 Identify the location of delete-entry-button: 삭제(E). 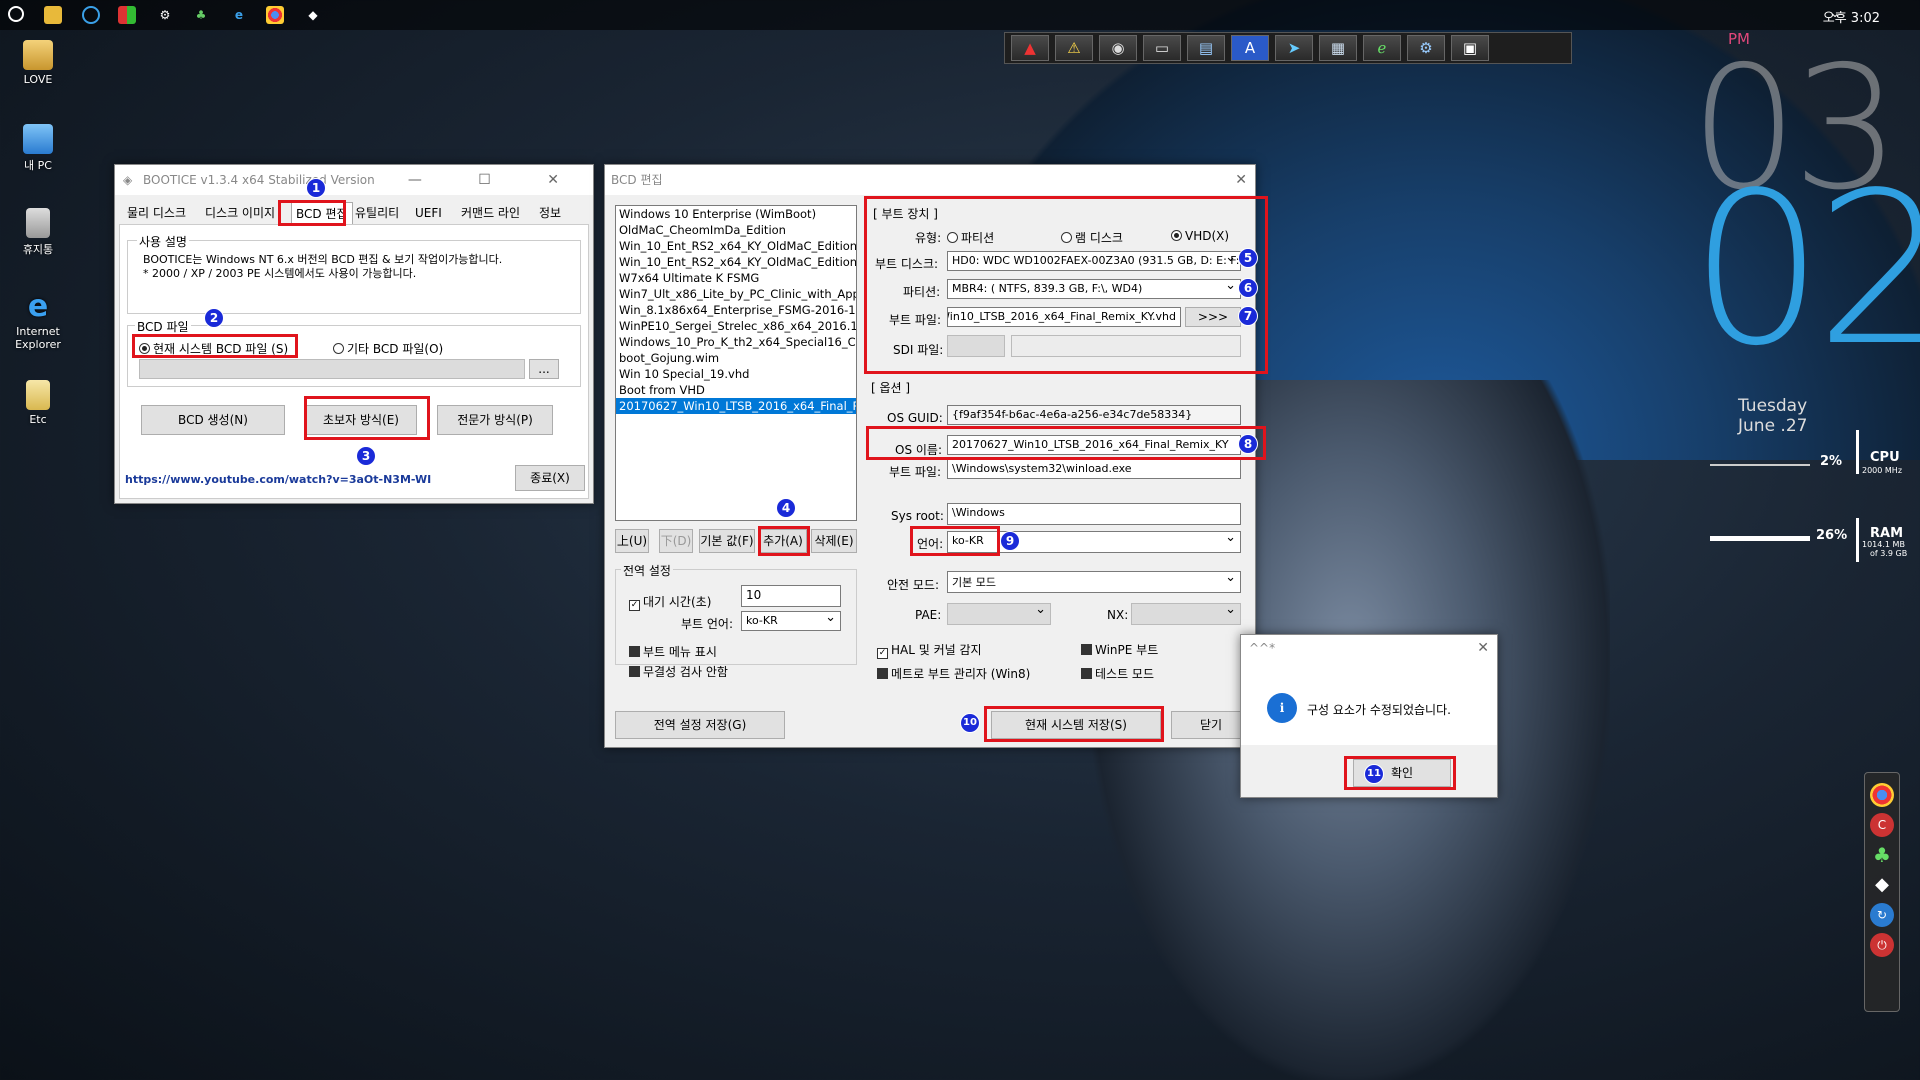
(834, 541).